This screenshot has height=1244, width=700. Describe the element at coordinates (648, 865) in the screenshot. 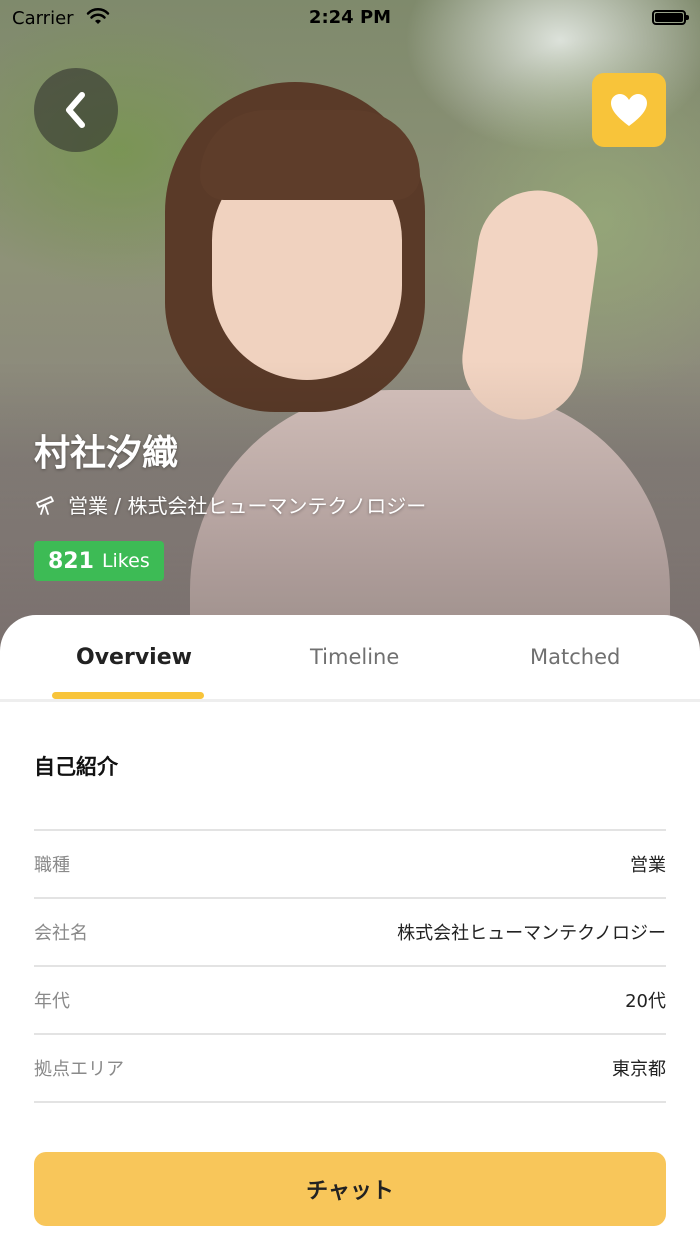

I see `info-value: 営業` at that location.